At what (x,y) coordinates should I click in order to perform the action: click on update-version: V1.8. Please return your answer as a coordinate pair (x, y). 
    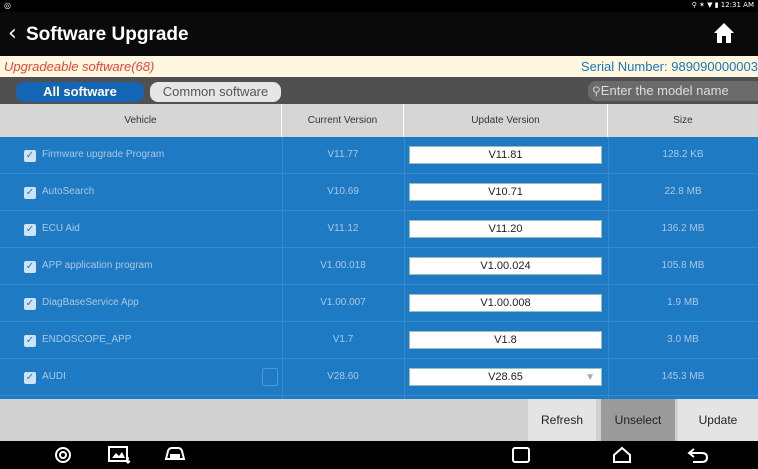
    Looking at the image, I should click on (505, 340).